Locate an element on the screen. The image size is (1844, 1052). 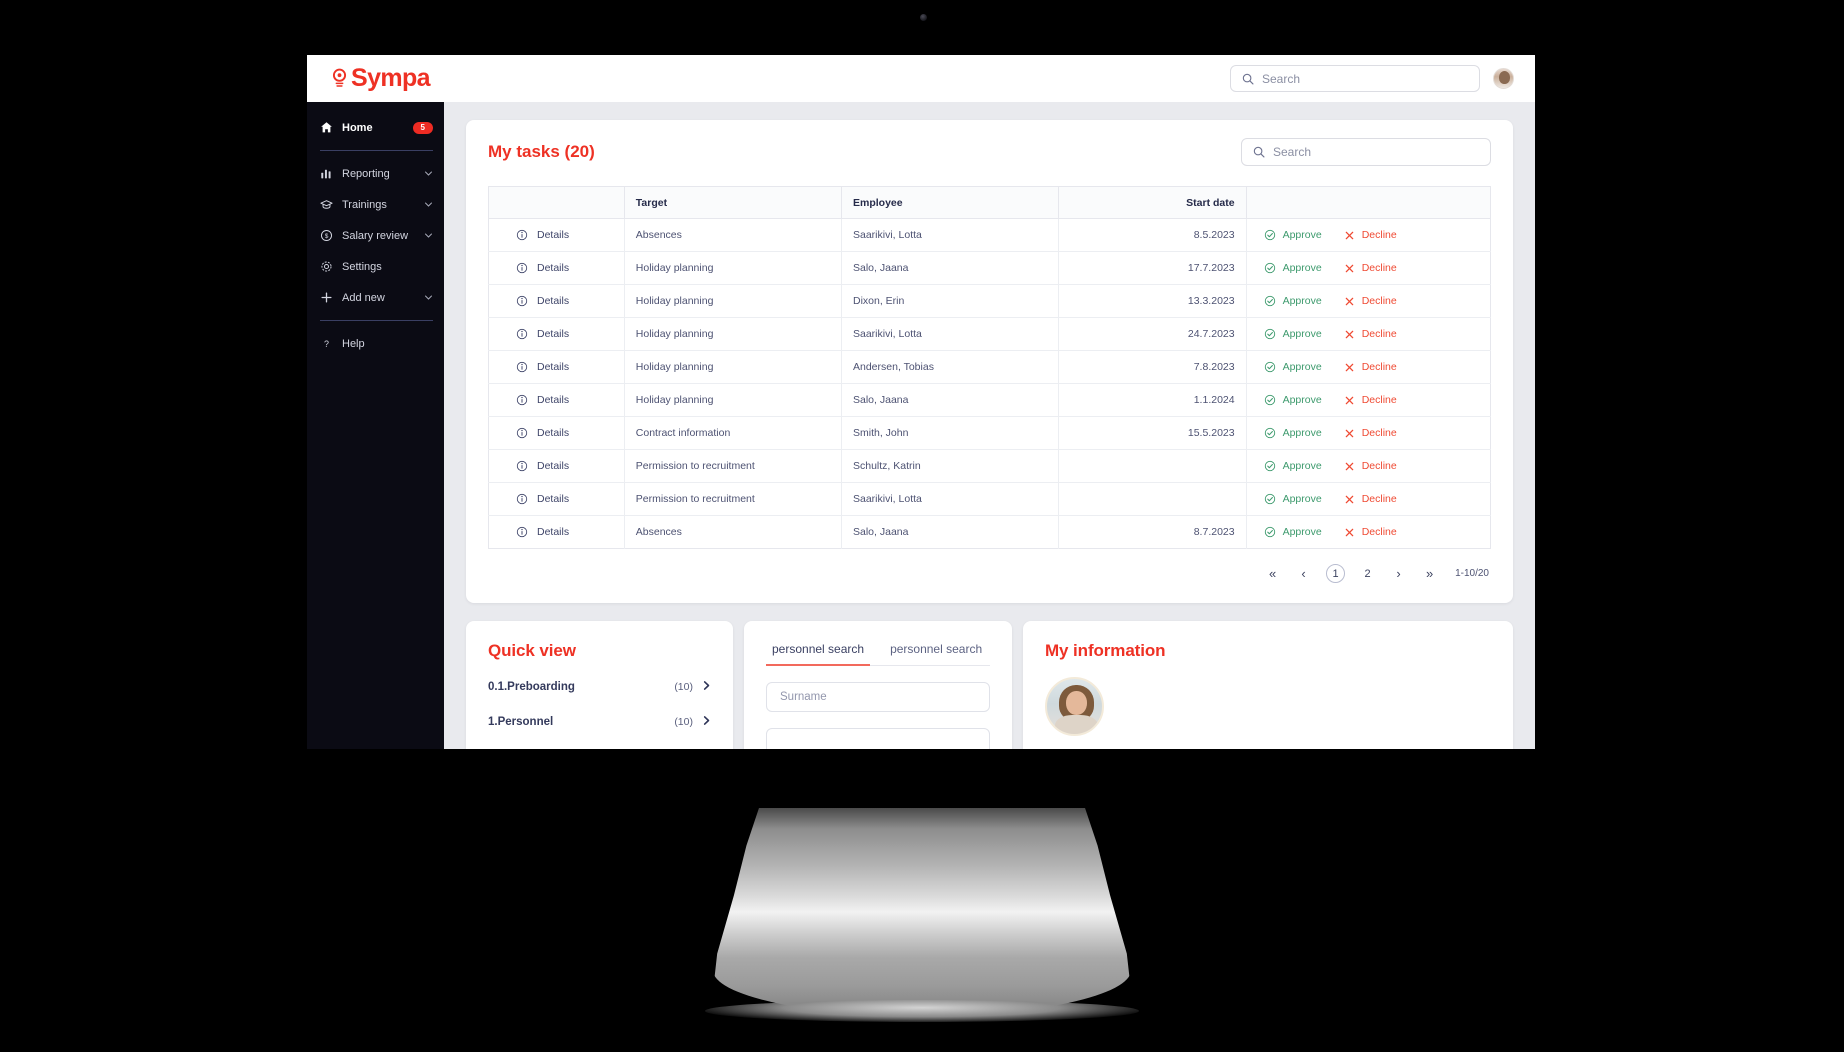
gear-icon is located at coordinates (326, 266).